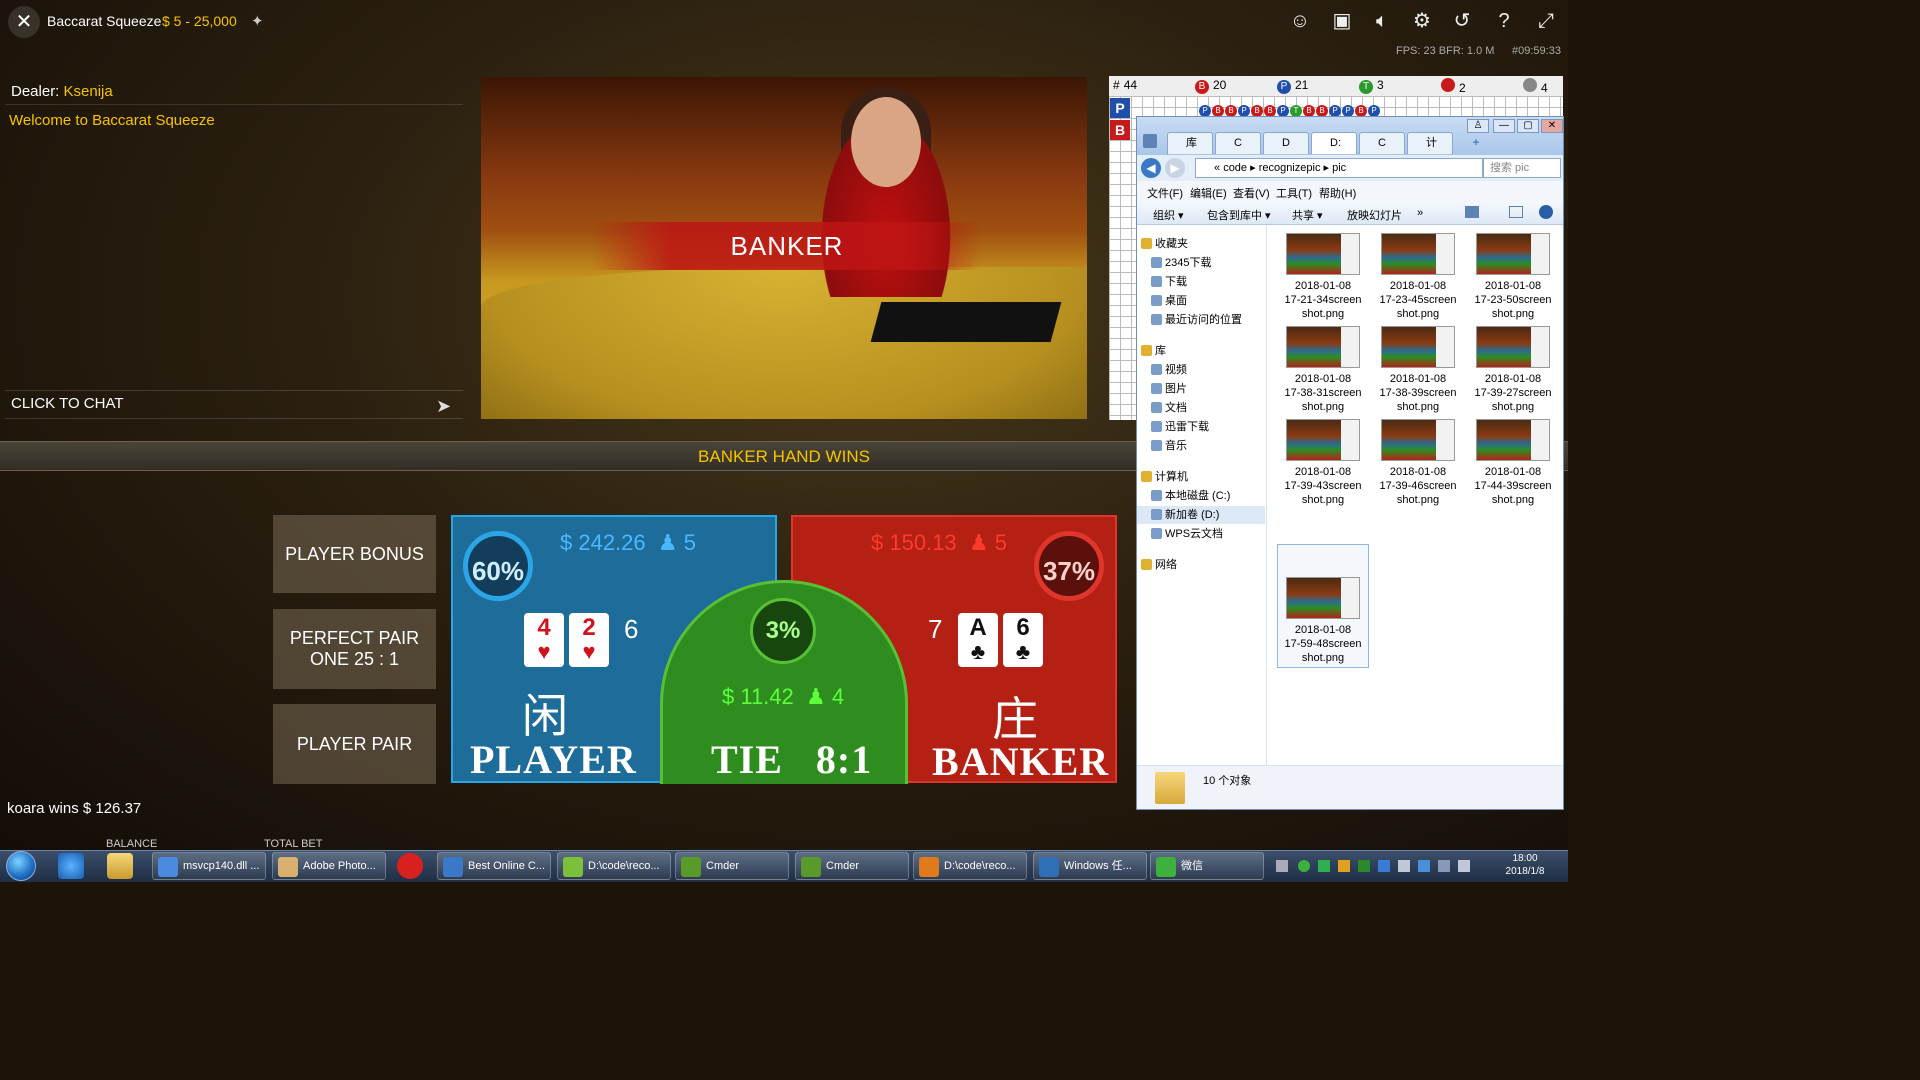  What do you see at coordinates (1374, 215) in the screenshot?
I see `toolbar-button: 放映幻灯片` at bounding box center [1374, 215].